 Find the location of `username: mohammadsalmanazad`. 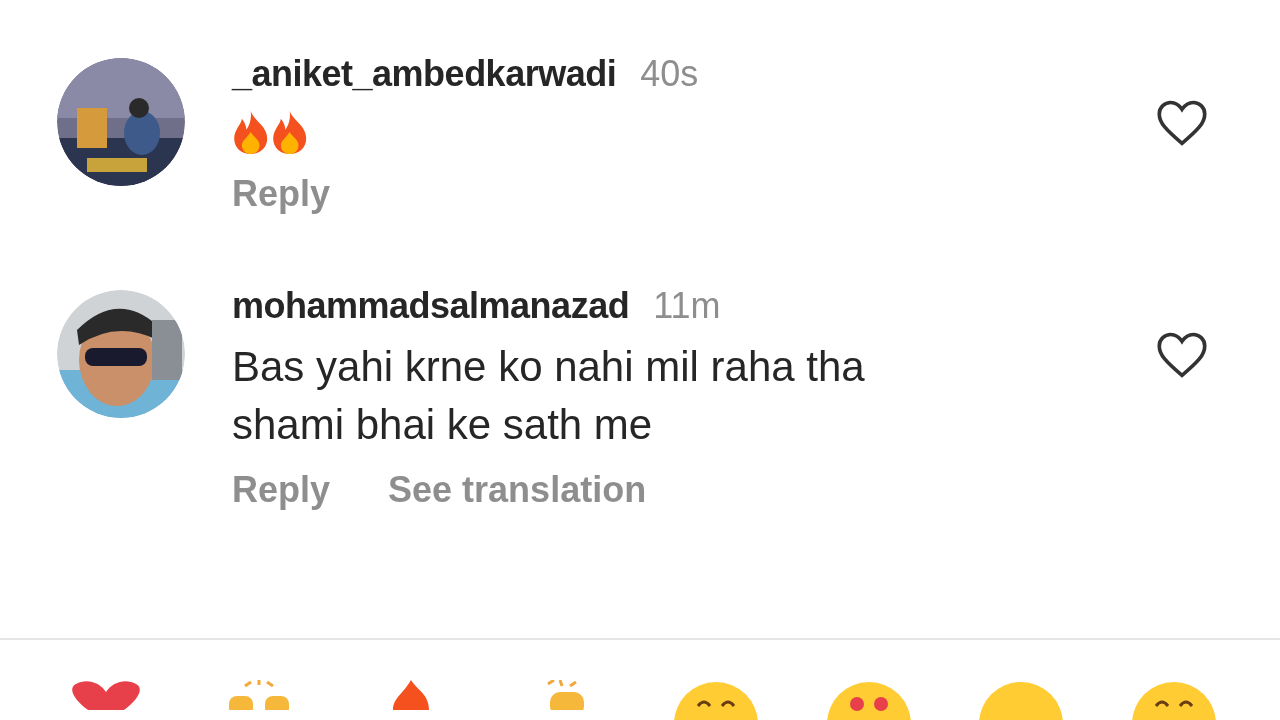

username: mohammadsalmanazad is located at coordinates (431, 306).